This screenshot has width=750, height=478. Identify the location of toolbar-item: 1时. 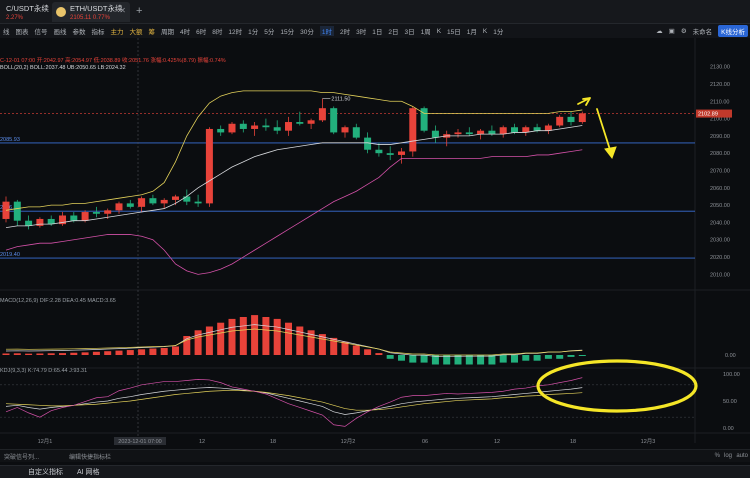
(326, 31).